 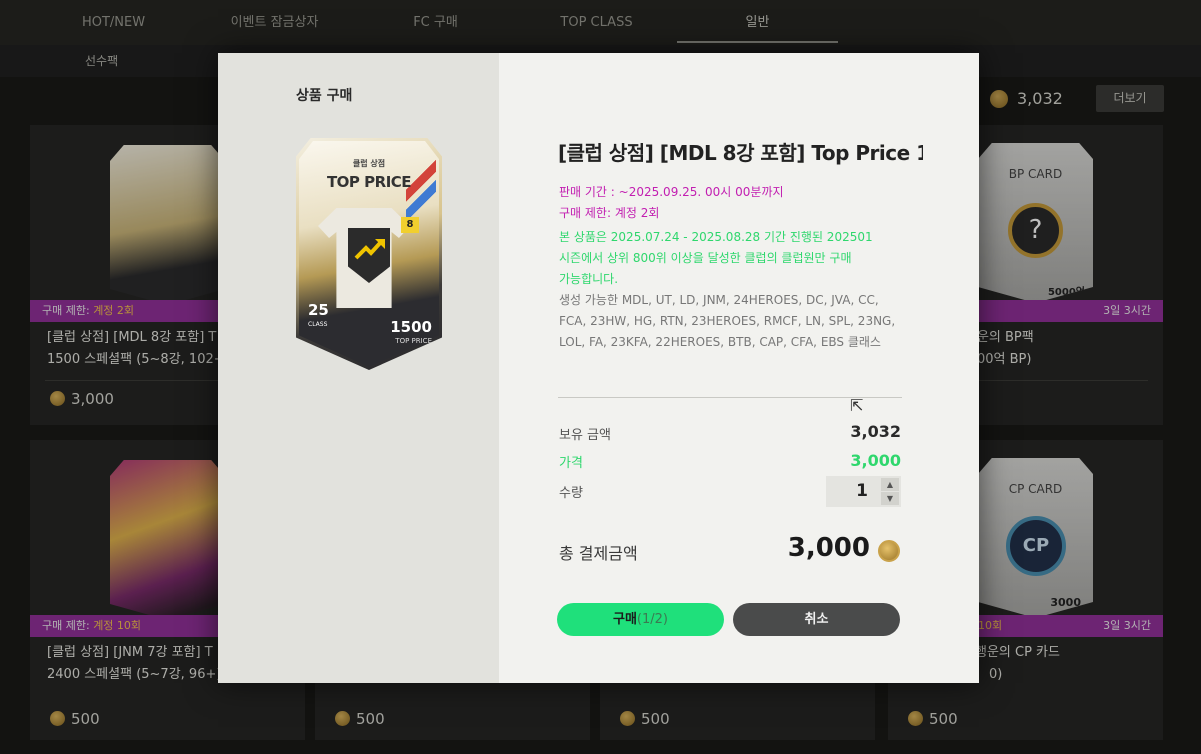 I want to click on cancel-button: 취소, so click(x=816, y=619).